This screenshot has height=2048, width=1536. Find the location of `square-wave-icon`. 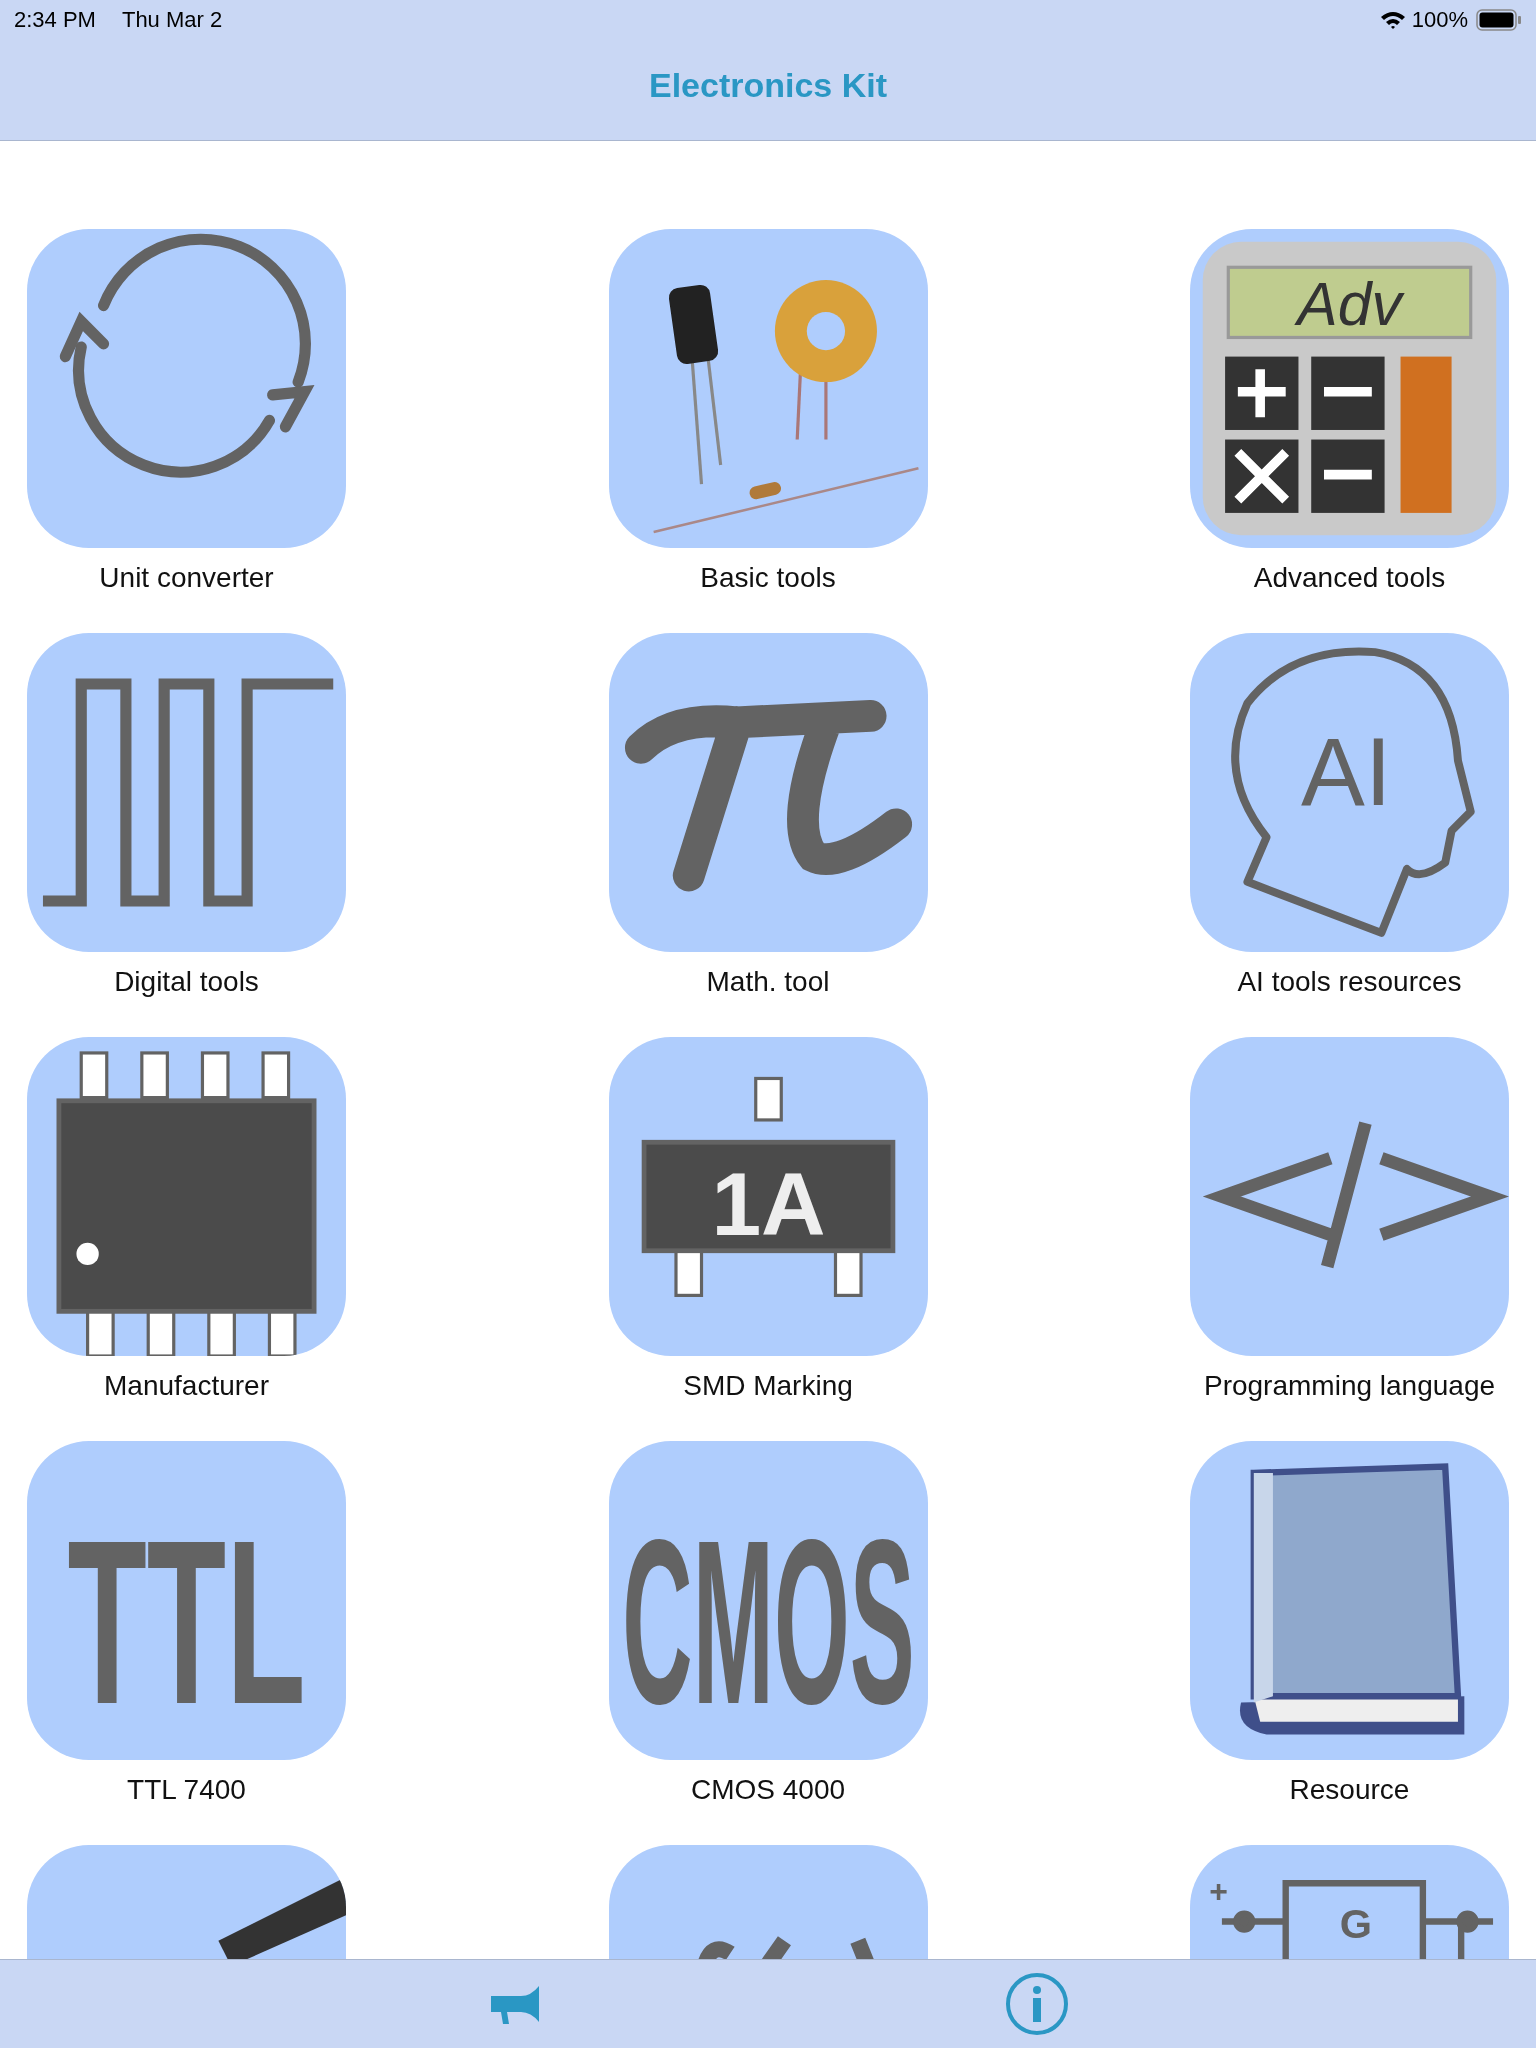

square-wave-icon is located at coordinates (188, 792).